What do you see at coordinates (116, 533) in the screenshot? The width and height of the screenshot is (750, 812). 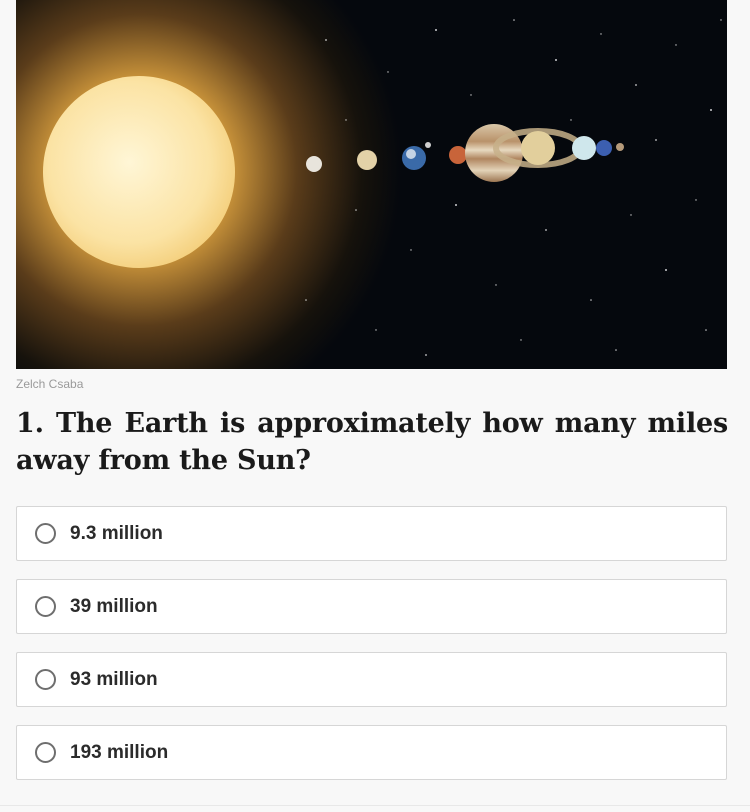 I see `answer-label: 9.3 million` at bounding box center [116, 533].